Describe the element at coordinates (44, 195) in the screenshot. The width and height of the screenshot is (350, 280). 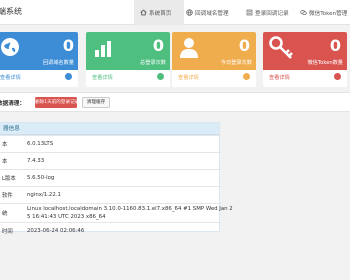
I see `info-value: nginx/1.22.1` at that location.